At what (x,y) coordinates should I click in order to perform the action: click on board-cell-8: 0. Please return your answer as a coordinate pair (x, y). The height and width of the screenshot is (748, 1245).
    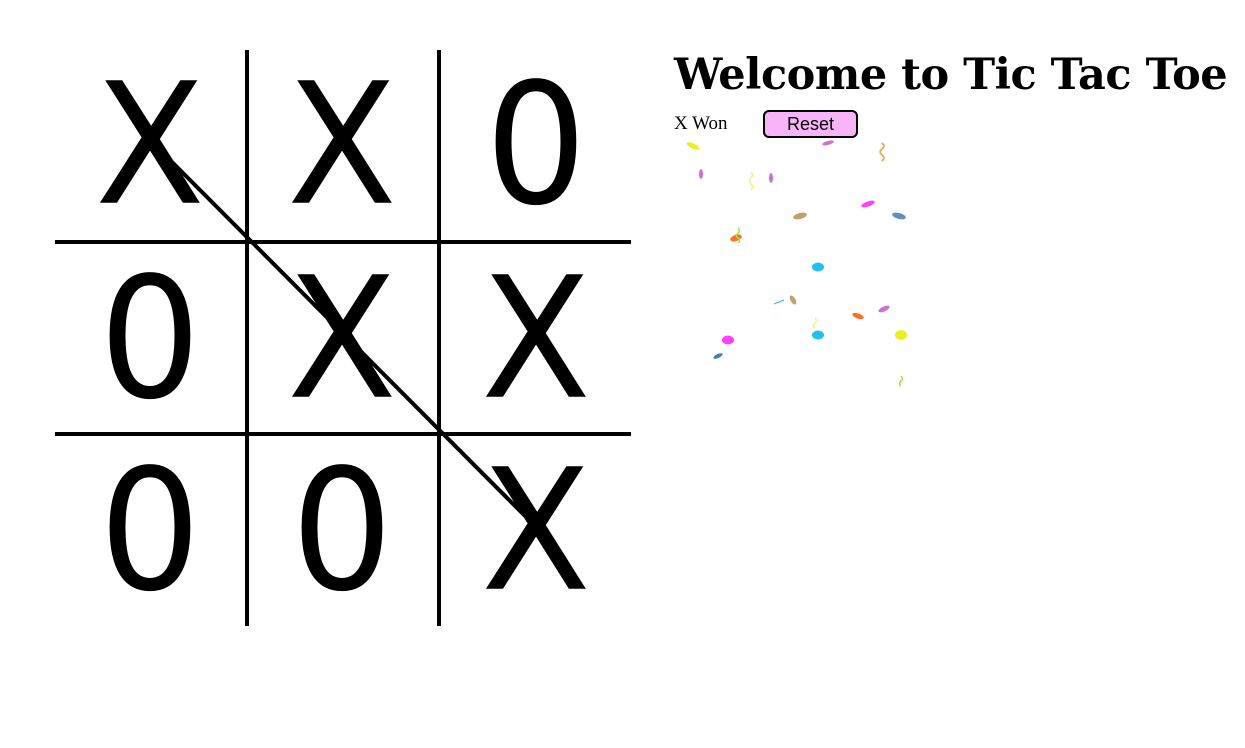
    Looking at the image, I should click on (342, 531).